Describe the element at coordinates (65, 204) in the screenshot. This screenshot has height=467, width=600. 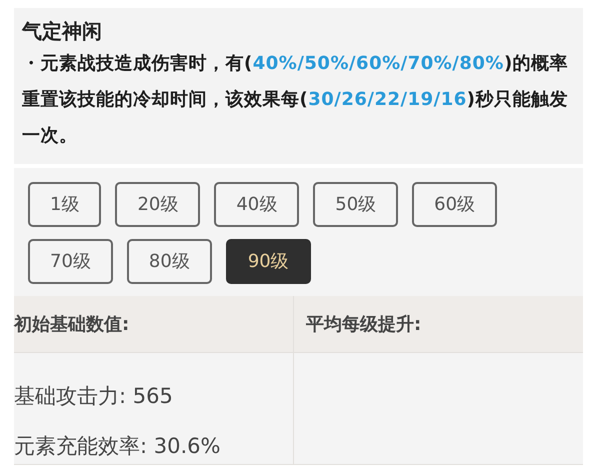
I see `level-button: 1级` at that location.